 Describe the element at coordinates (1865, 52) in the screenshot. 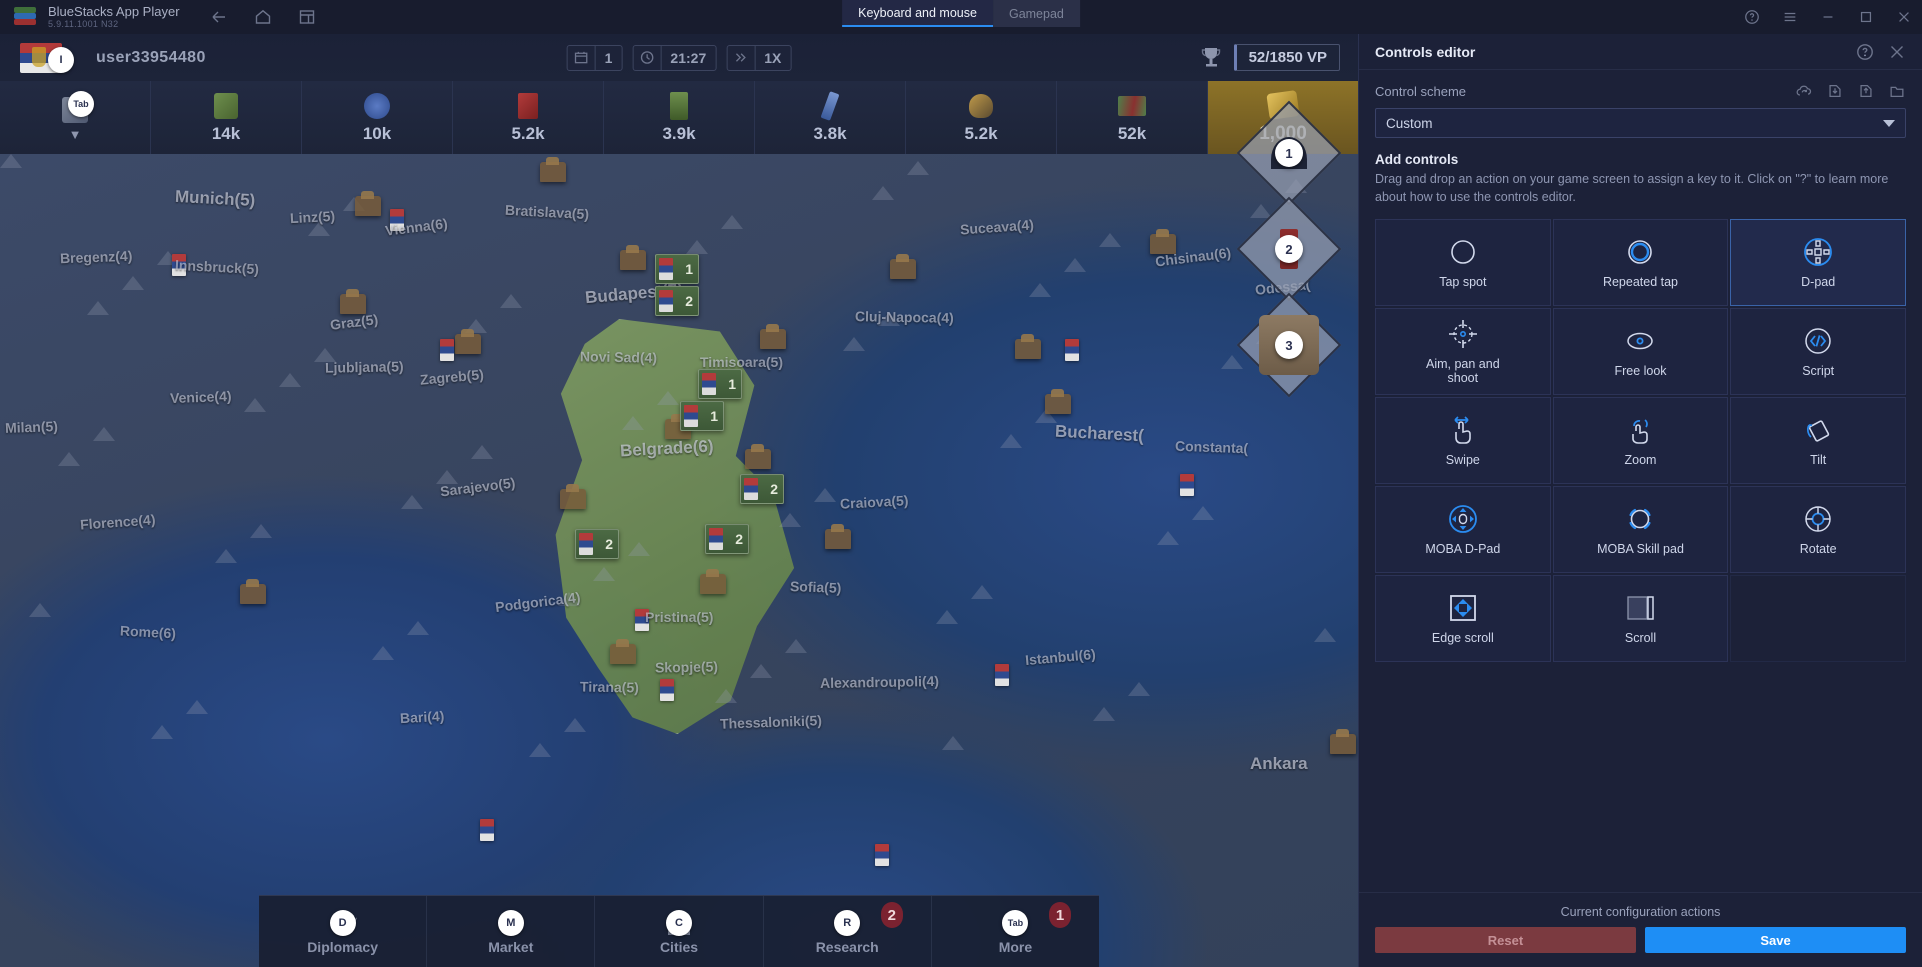

I see `help-circle-icon` at that location.